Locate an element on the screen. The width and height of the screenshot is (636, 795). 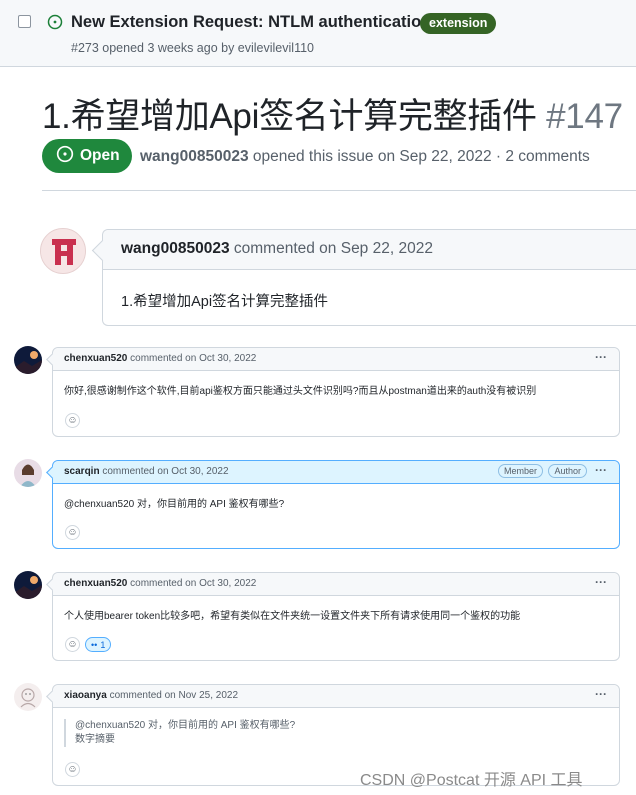
quote-reply-text: 数字摘要 is located at coordinates (95, 739).